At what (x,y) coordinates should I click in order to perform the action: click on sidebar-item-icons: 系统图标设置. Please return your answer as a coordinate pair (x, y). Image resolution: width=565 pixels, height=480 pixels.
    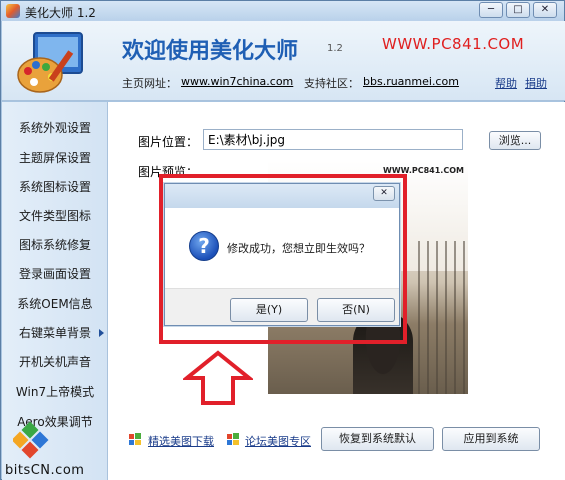
    Looking at the image, I should click on (55, 187).